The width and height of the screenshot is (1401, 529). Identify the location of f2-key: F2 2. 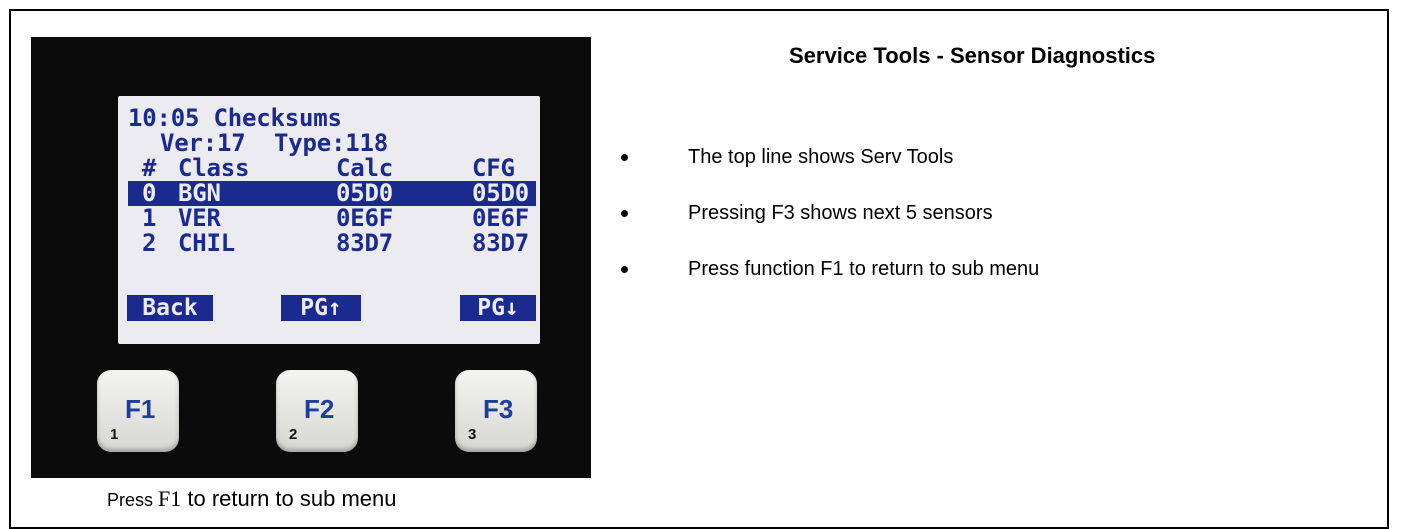
(317, 411).